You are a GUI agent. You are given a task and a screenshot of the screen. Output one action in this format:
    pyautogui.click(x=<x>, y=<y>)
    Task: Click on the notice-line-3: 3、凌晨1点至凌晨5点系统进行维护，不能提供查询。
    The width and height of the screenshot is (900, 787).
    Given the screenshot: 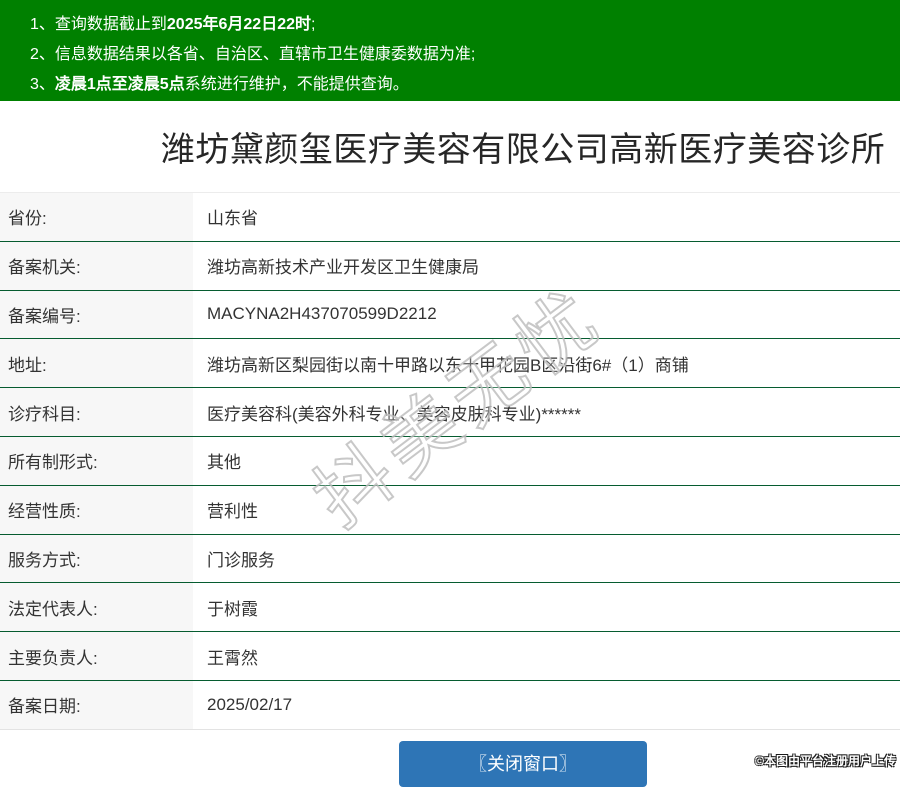 What is the action you would take?
    pyautogui.click(x=465, y=85)
    